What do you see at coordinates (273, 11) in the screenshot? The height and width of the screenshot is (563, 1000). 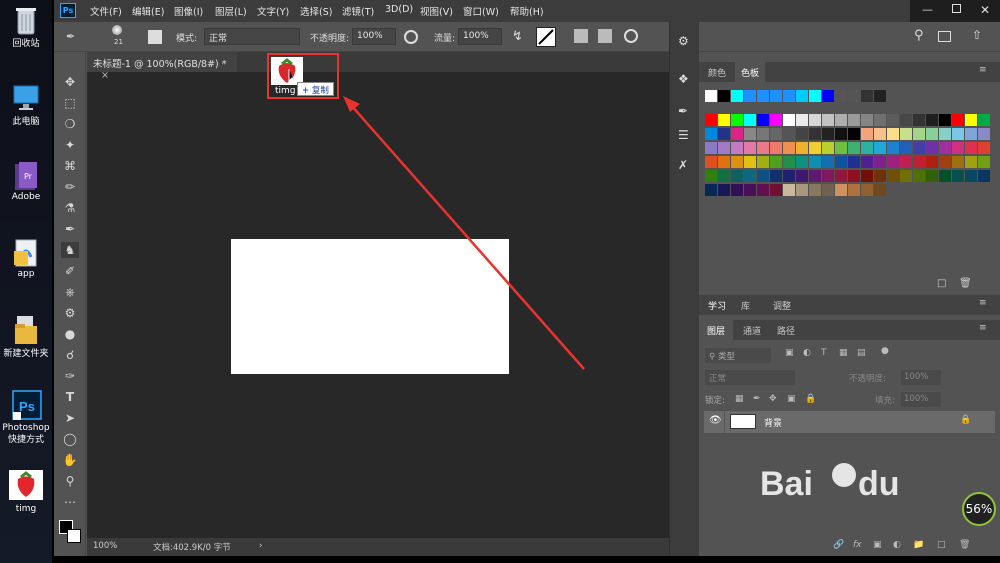 I see `menu-type: 文字(Y)` at bounding box center [273, 11].